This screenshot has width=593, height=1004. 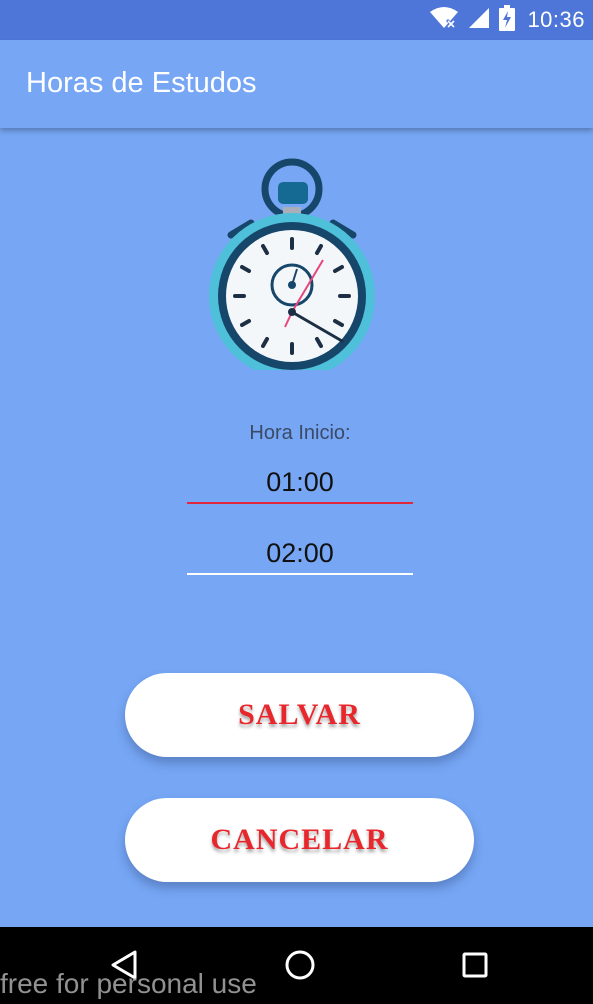 What do you see at coordinates (299, 840) in the screenshot?
I see `cancel-button: CANCELAR` at bounding box center [299, 840].